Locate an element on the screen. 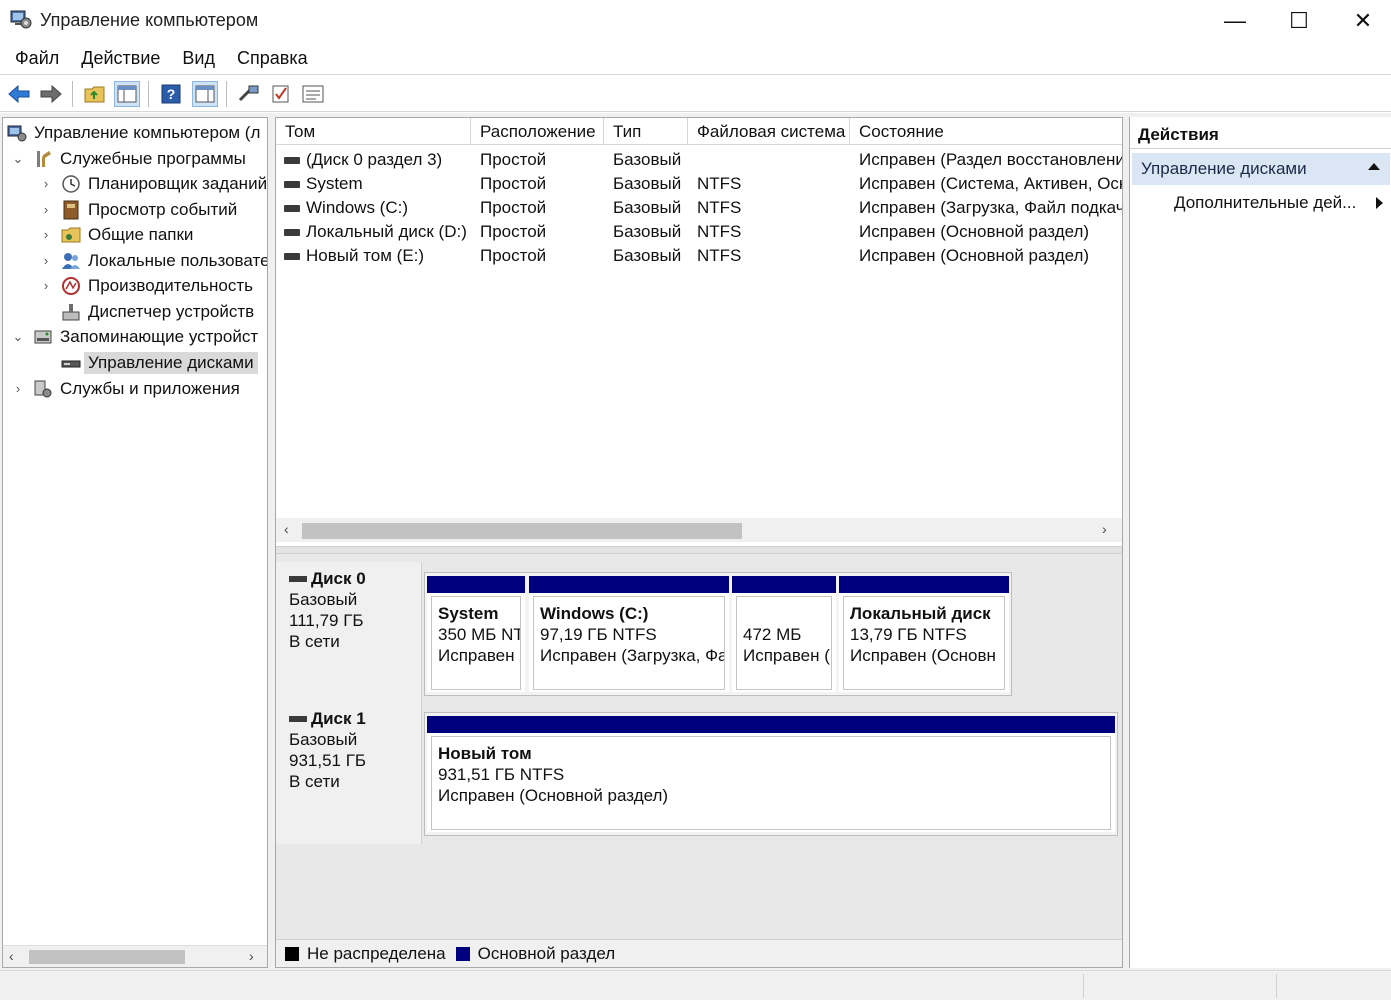  partition-name: Новый том is located at coordinates (485, 753).